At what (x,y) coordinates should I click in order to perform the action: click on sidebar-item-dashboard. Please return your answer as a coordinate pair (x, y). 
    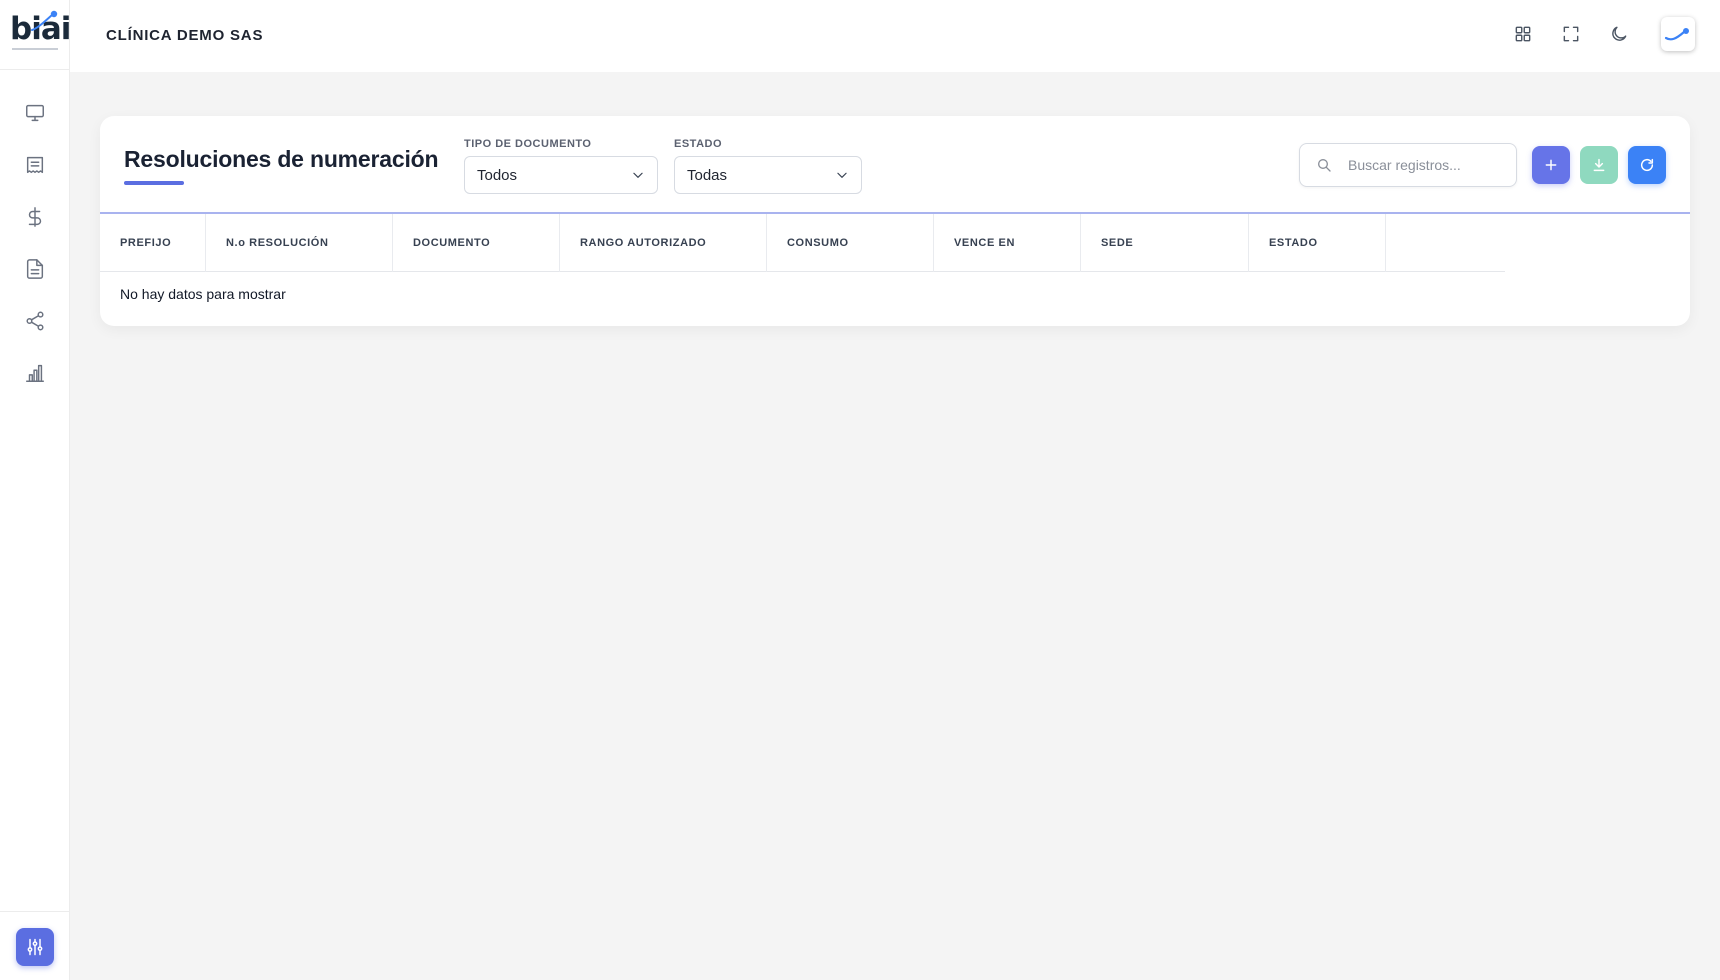
    Looking at the image, I should click on (35, 113).